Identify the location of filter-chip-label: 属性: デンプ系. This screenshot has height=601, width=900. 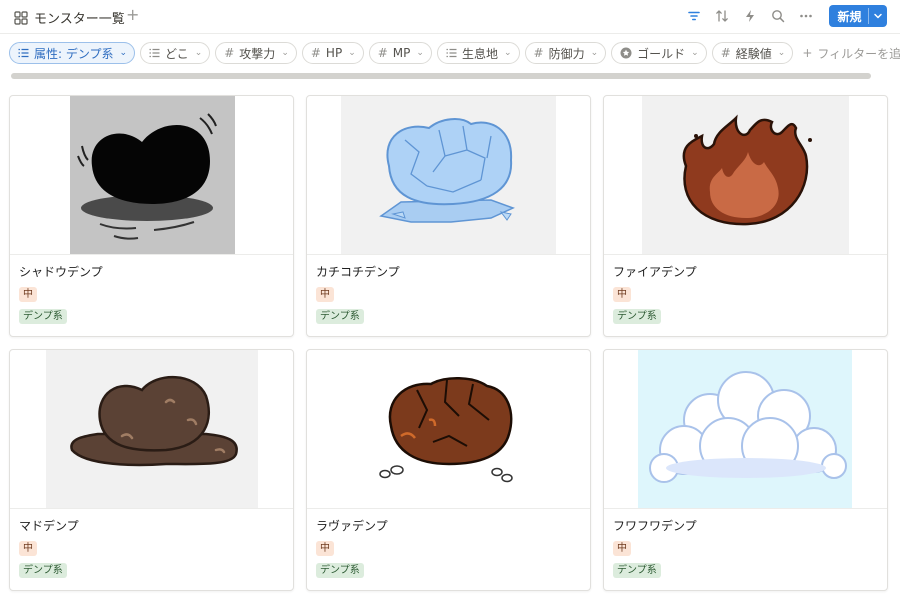
(74, 53).